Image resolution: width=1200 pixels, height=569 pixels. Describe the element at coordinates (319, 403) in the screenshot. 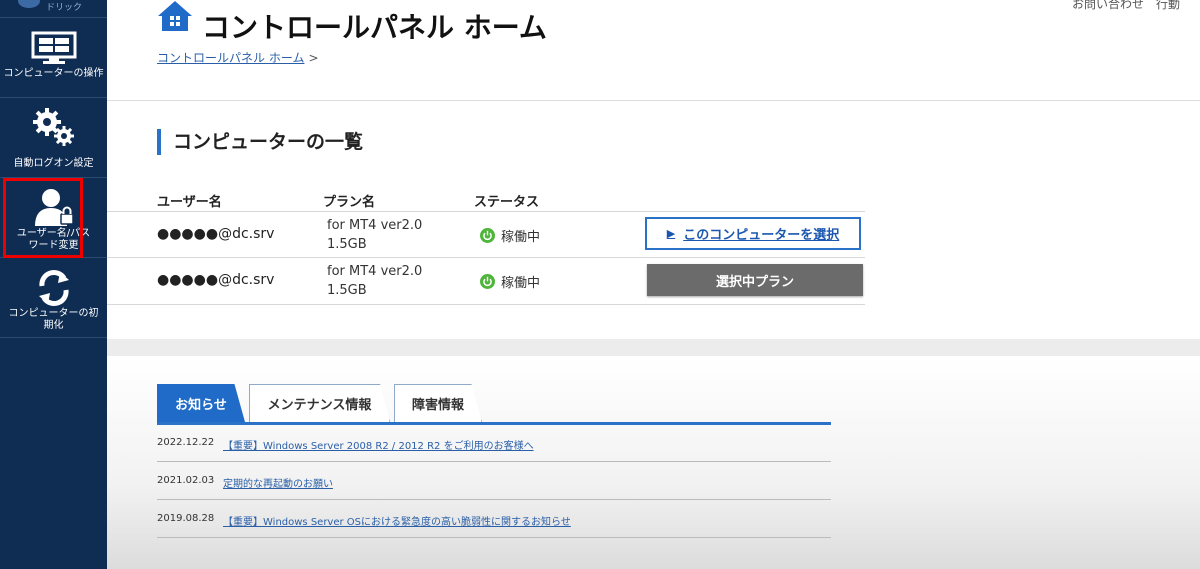

I see `tab-maintenance: メンテナンス情報` at that location.